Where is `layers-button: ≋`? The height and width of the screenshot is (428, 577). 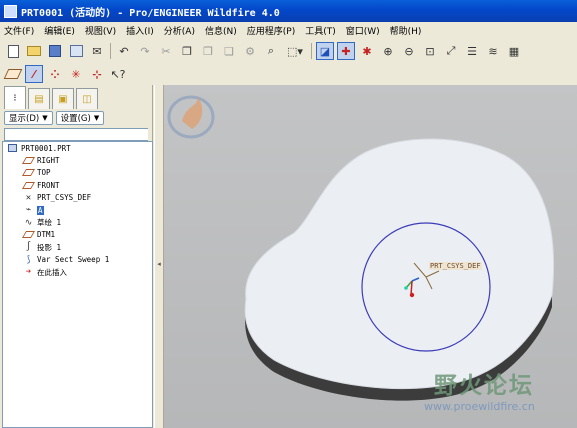
layers-button: ≋ is located at coordinates (493, 51).